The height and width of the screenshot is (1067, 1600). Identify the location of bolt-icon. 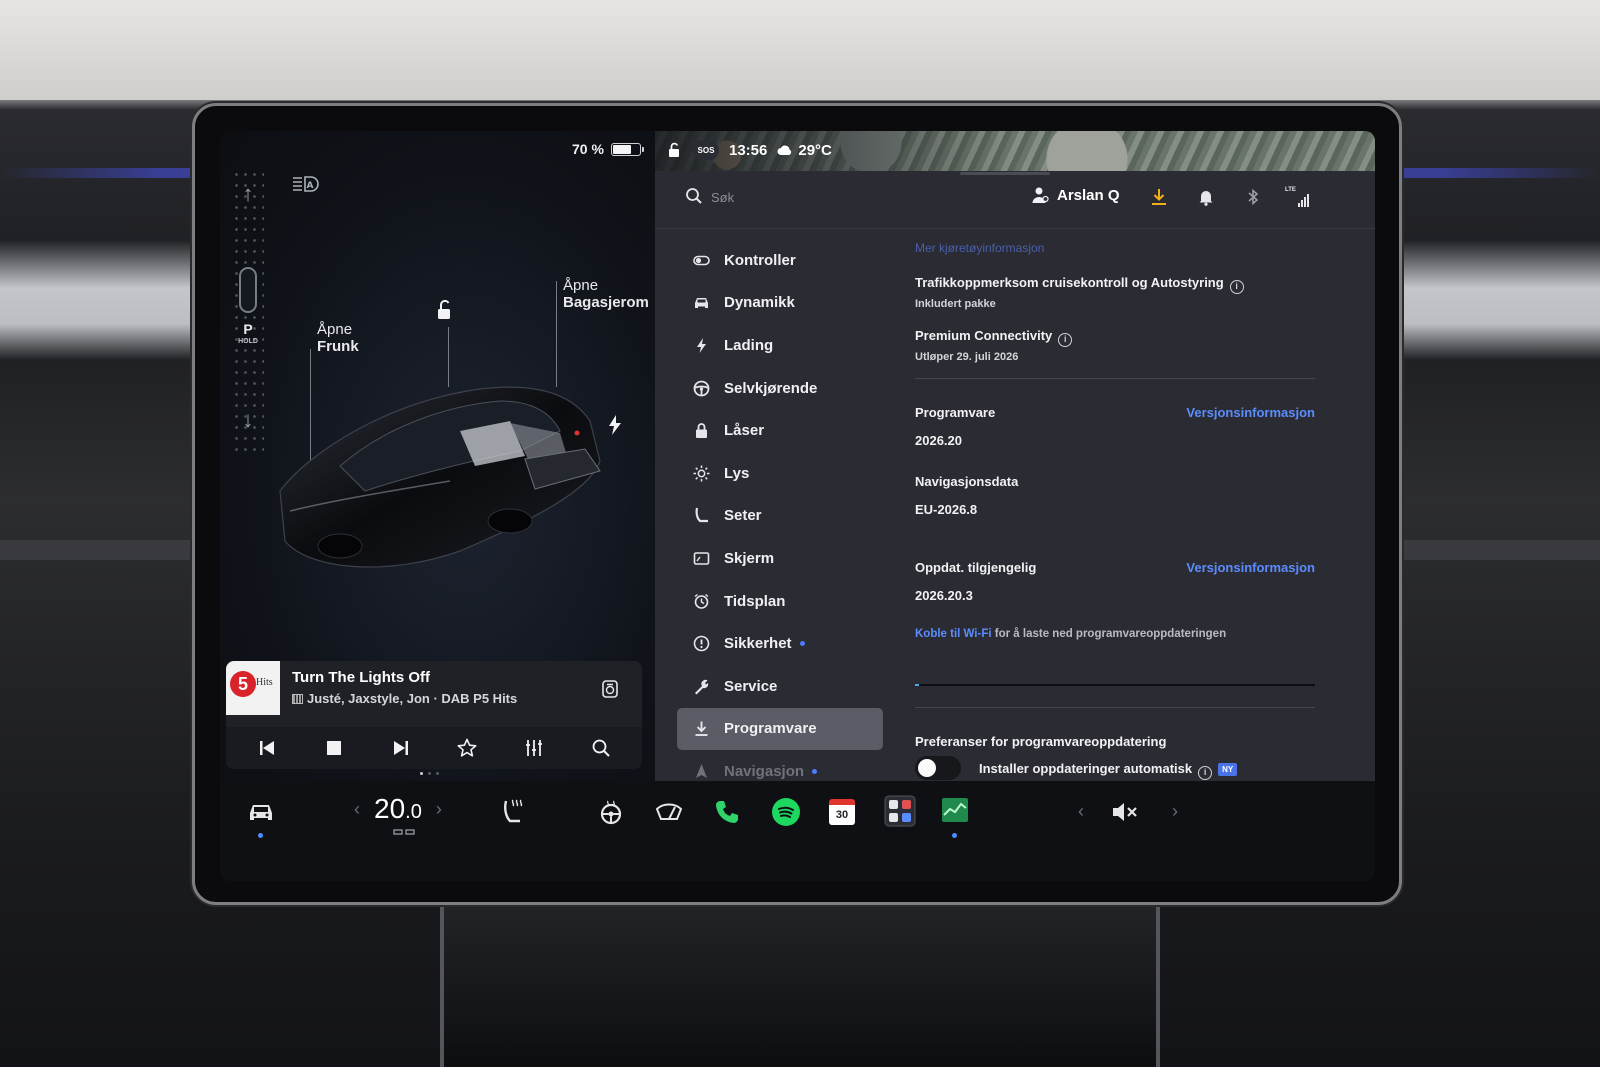
(701, 345).